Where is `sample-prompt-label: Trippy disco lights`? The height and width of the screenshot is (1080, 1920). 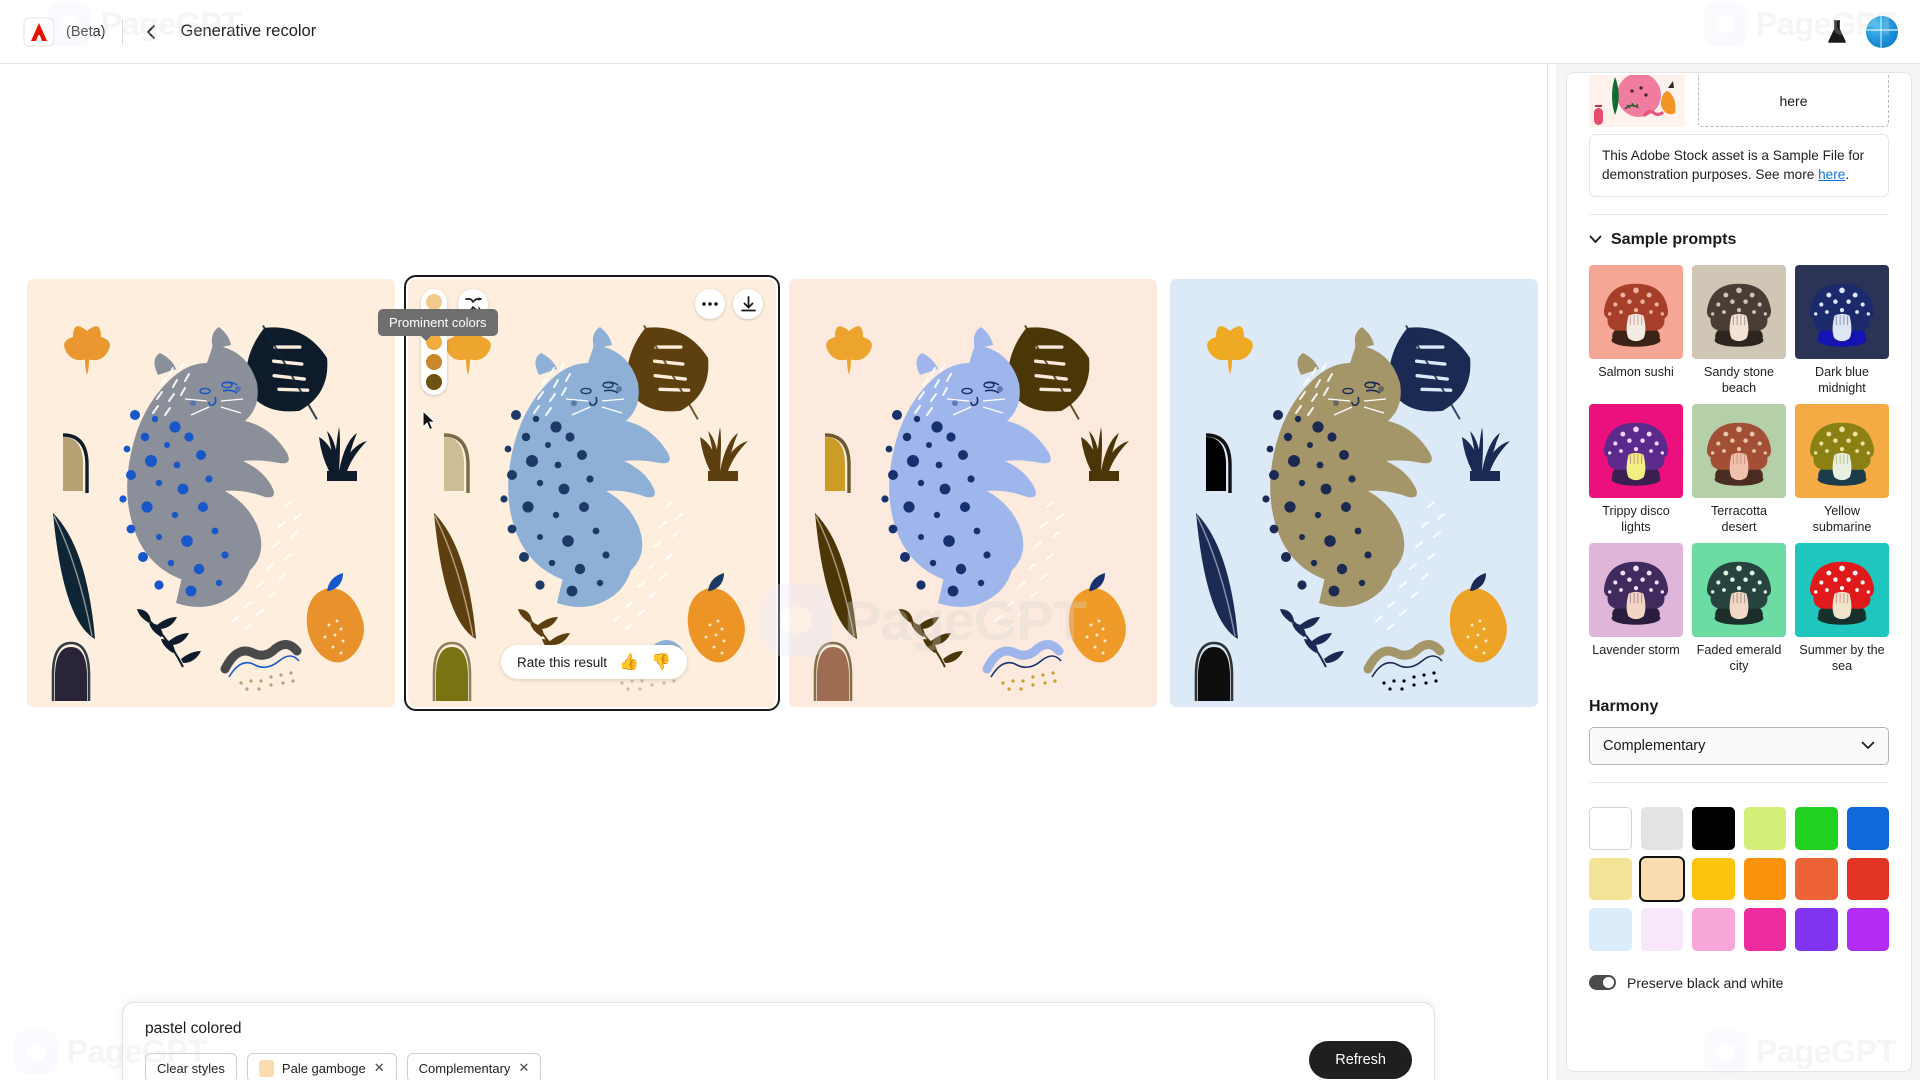
sample-prompt-label: Trippy disco lights is located at coordinates (1636, 518).